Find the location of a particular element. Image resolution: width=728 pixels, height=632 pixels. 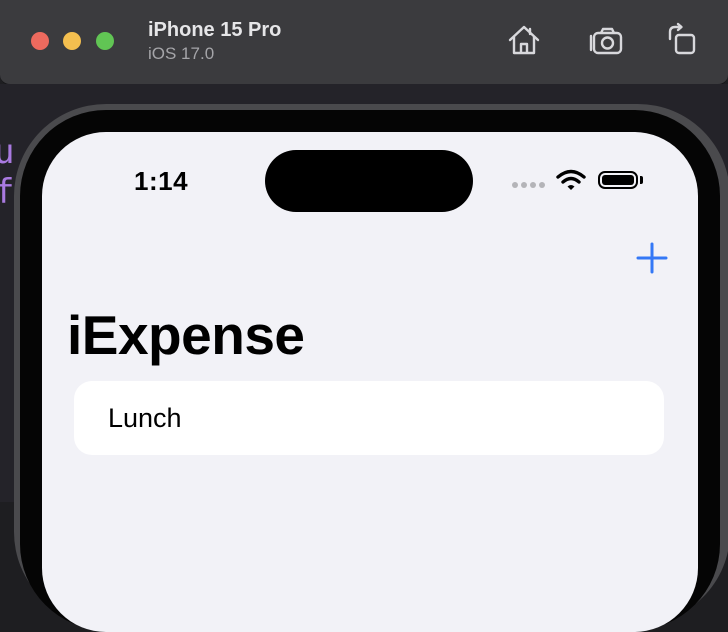

page-title: iExpense is located at coordinates (186, 335).